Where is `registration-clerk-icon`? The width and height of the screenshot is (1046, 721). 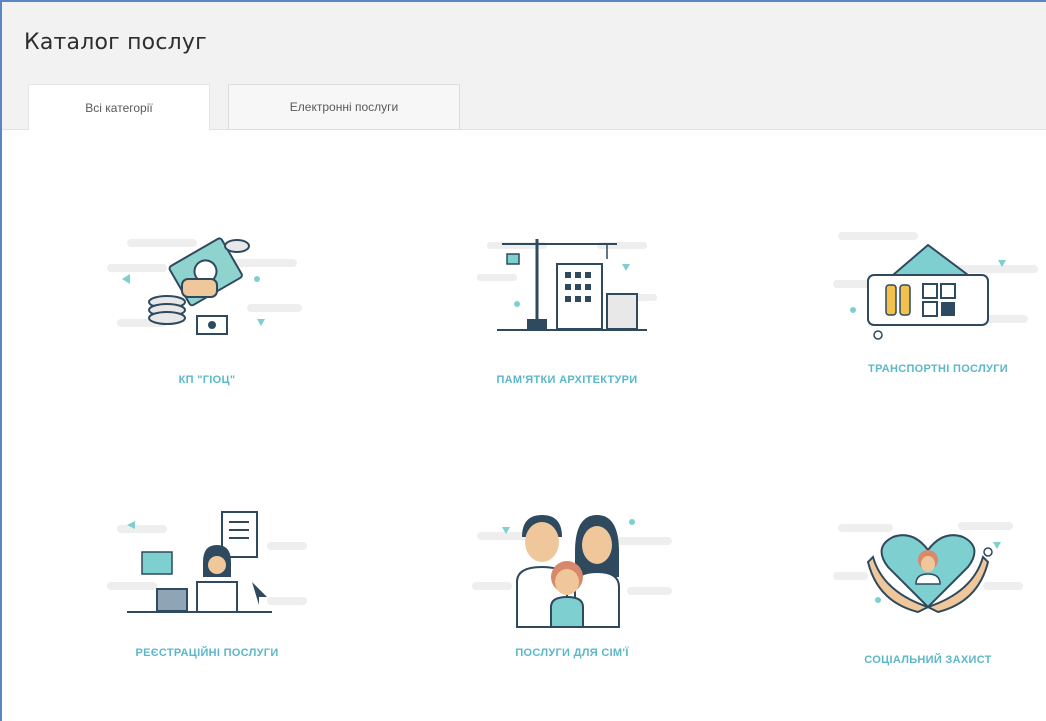
registration-clerk-icon is located at coordinates (207, 562).